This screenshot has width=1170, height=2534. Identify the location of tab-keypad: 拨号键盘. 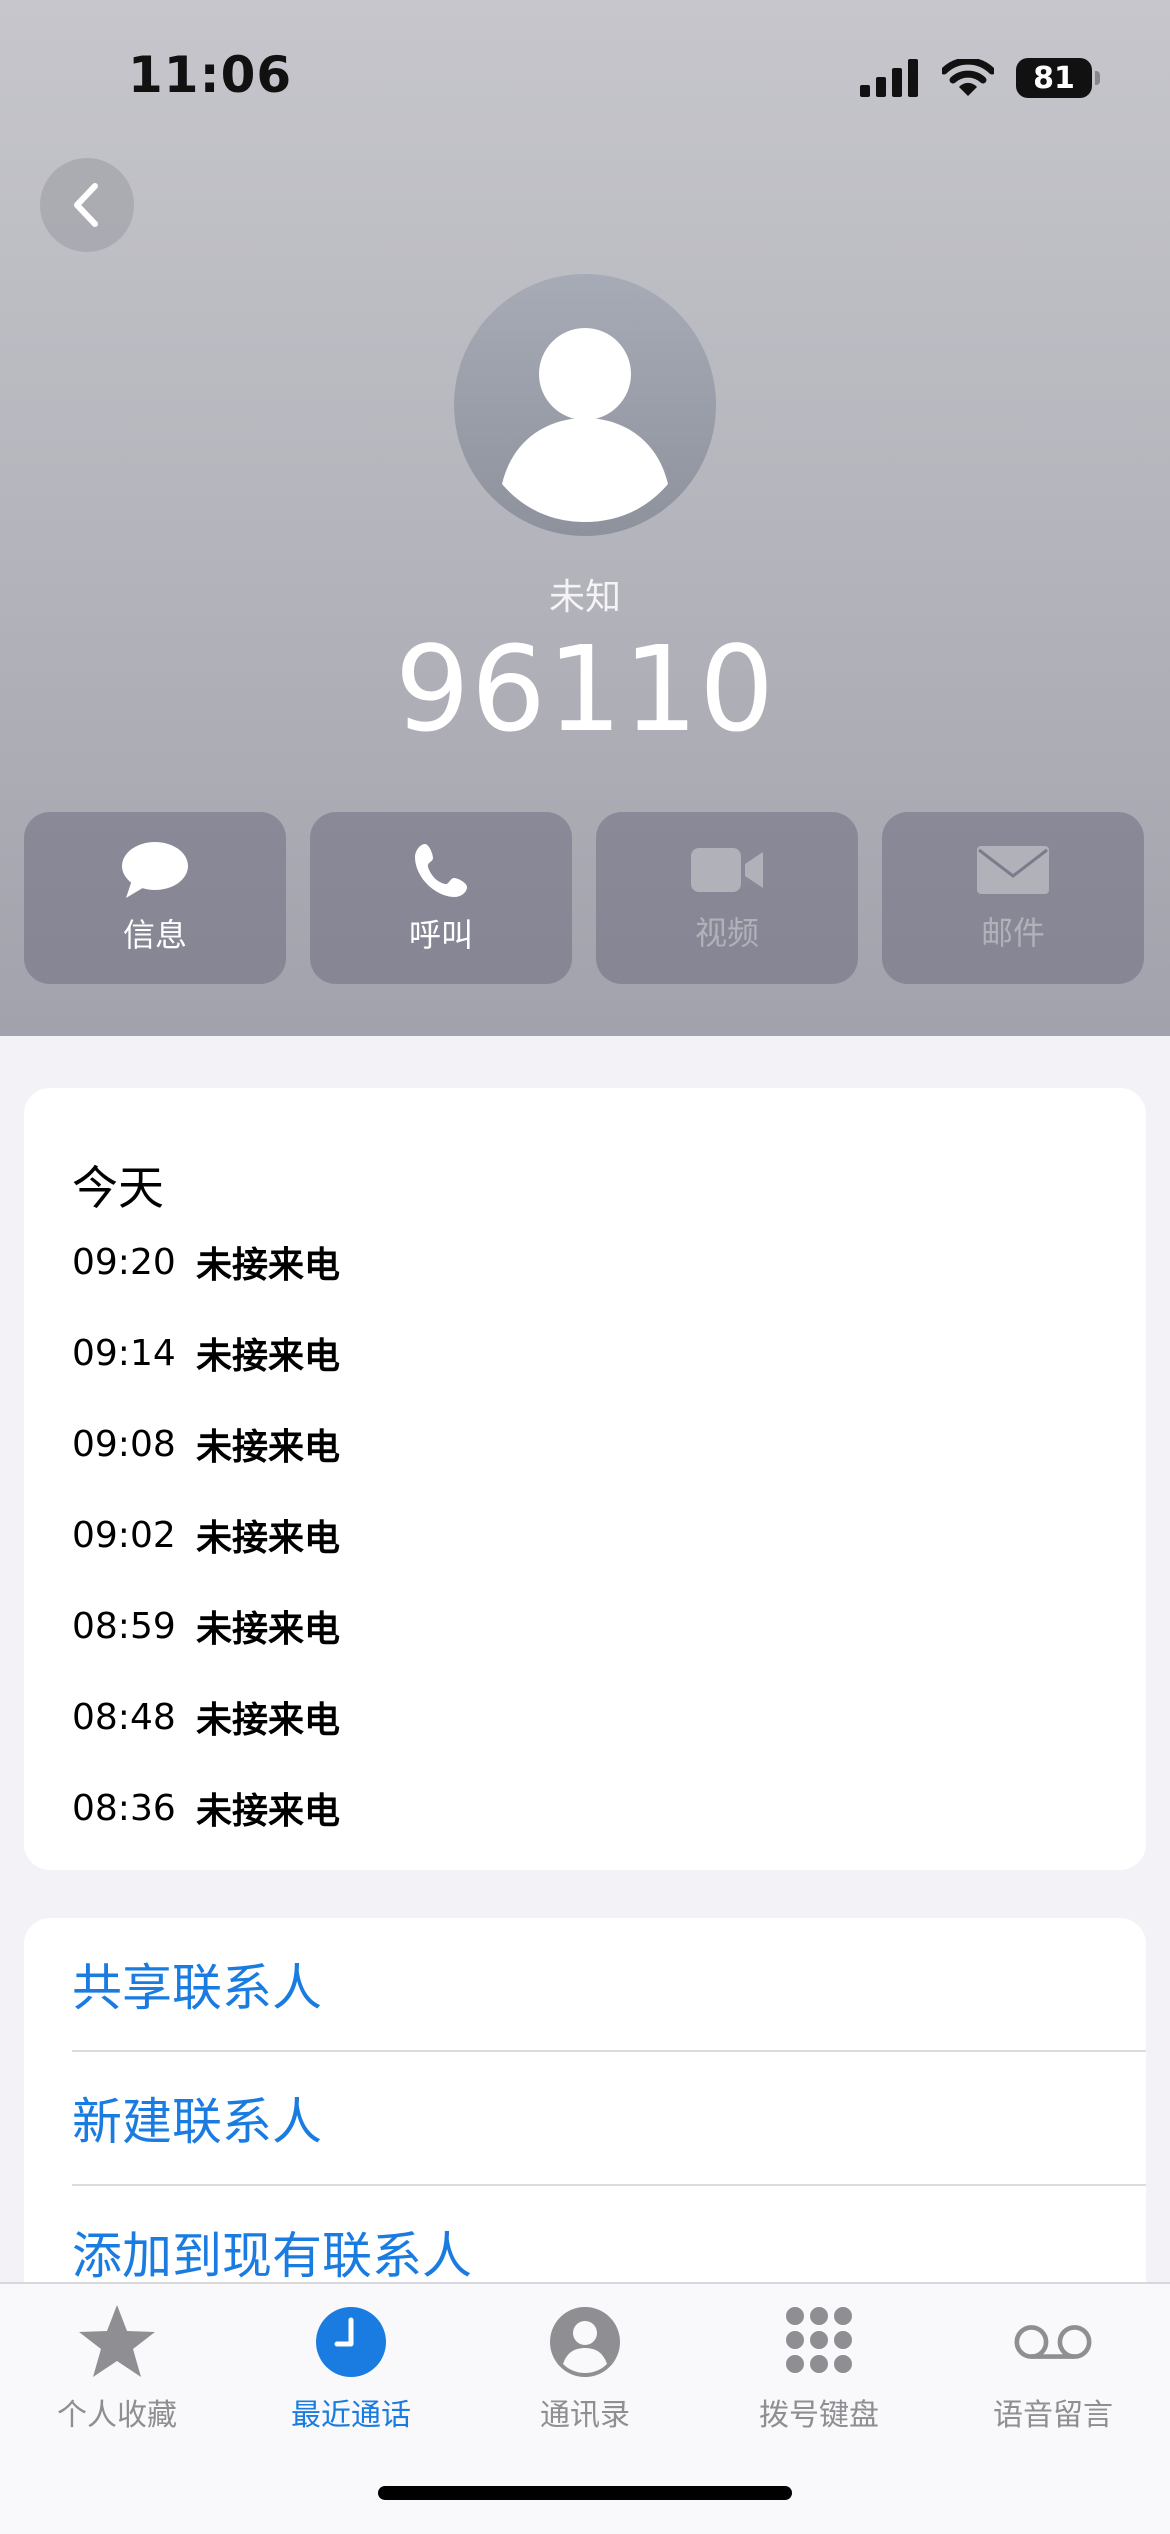
(819, 2372).